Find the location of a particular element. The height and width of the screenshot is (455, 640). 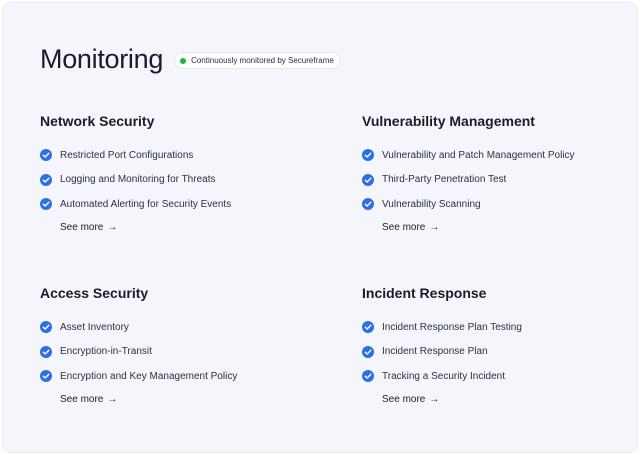

list-item: Tracking a Security Incident is located at coordinates (497, 376).